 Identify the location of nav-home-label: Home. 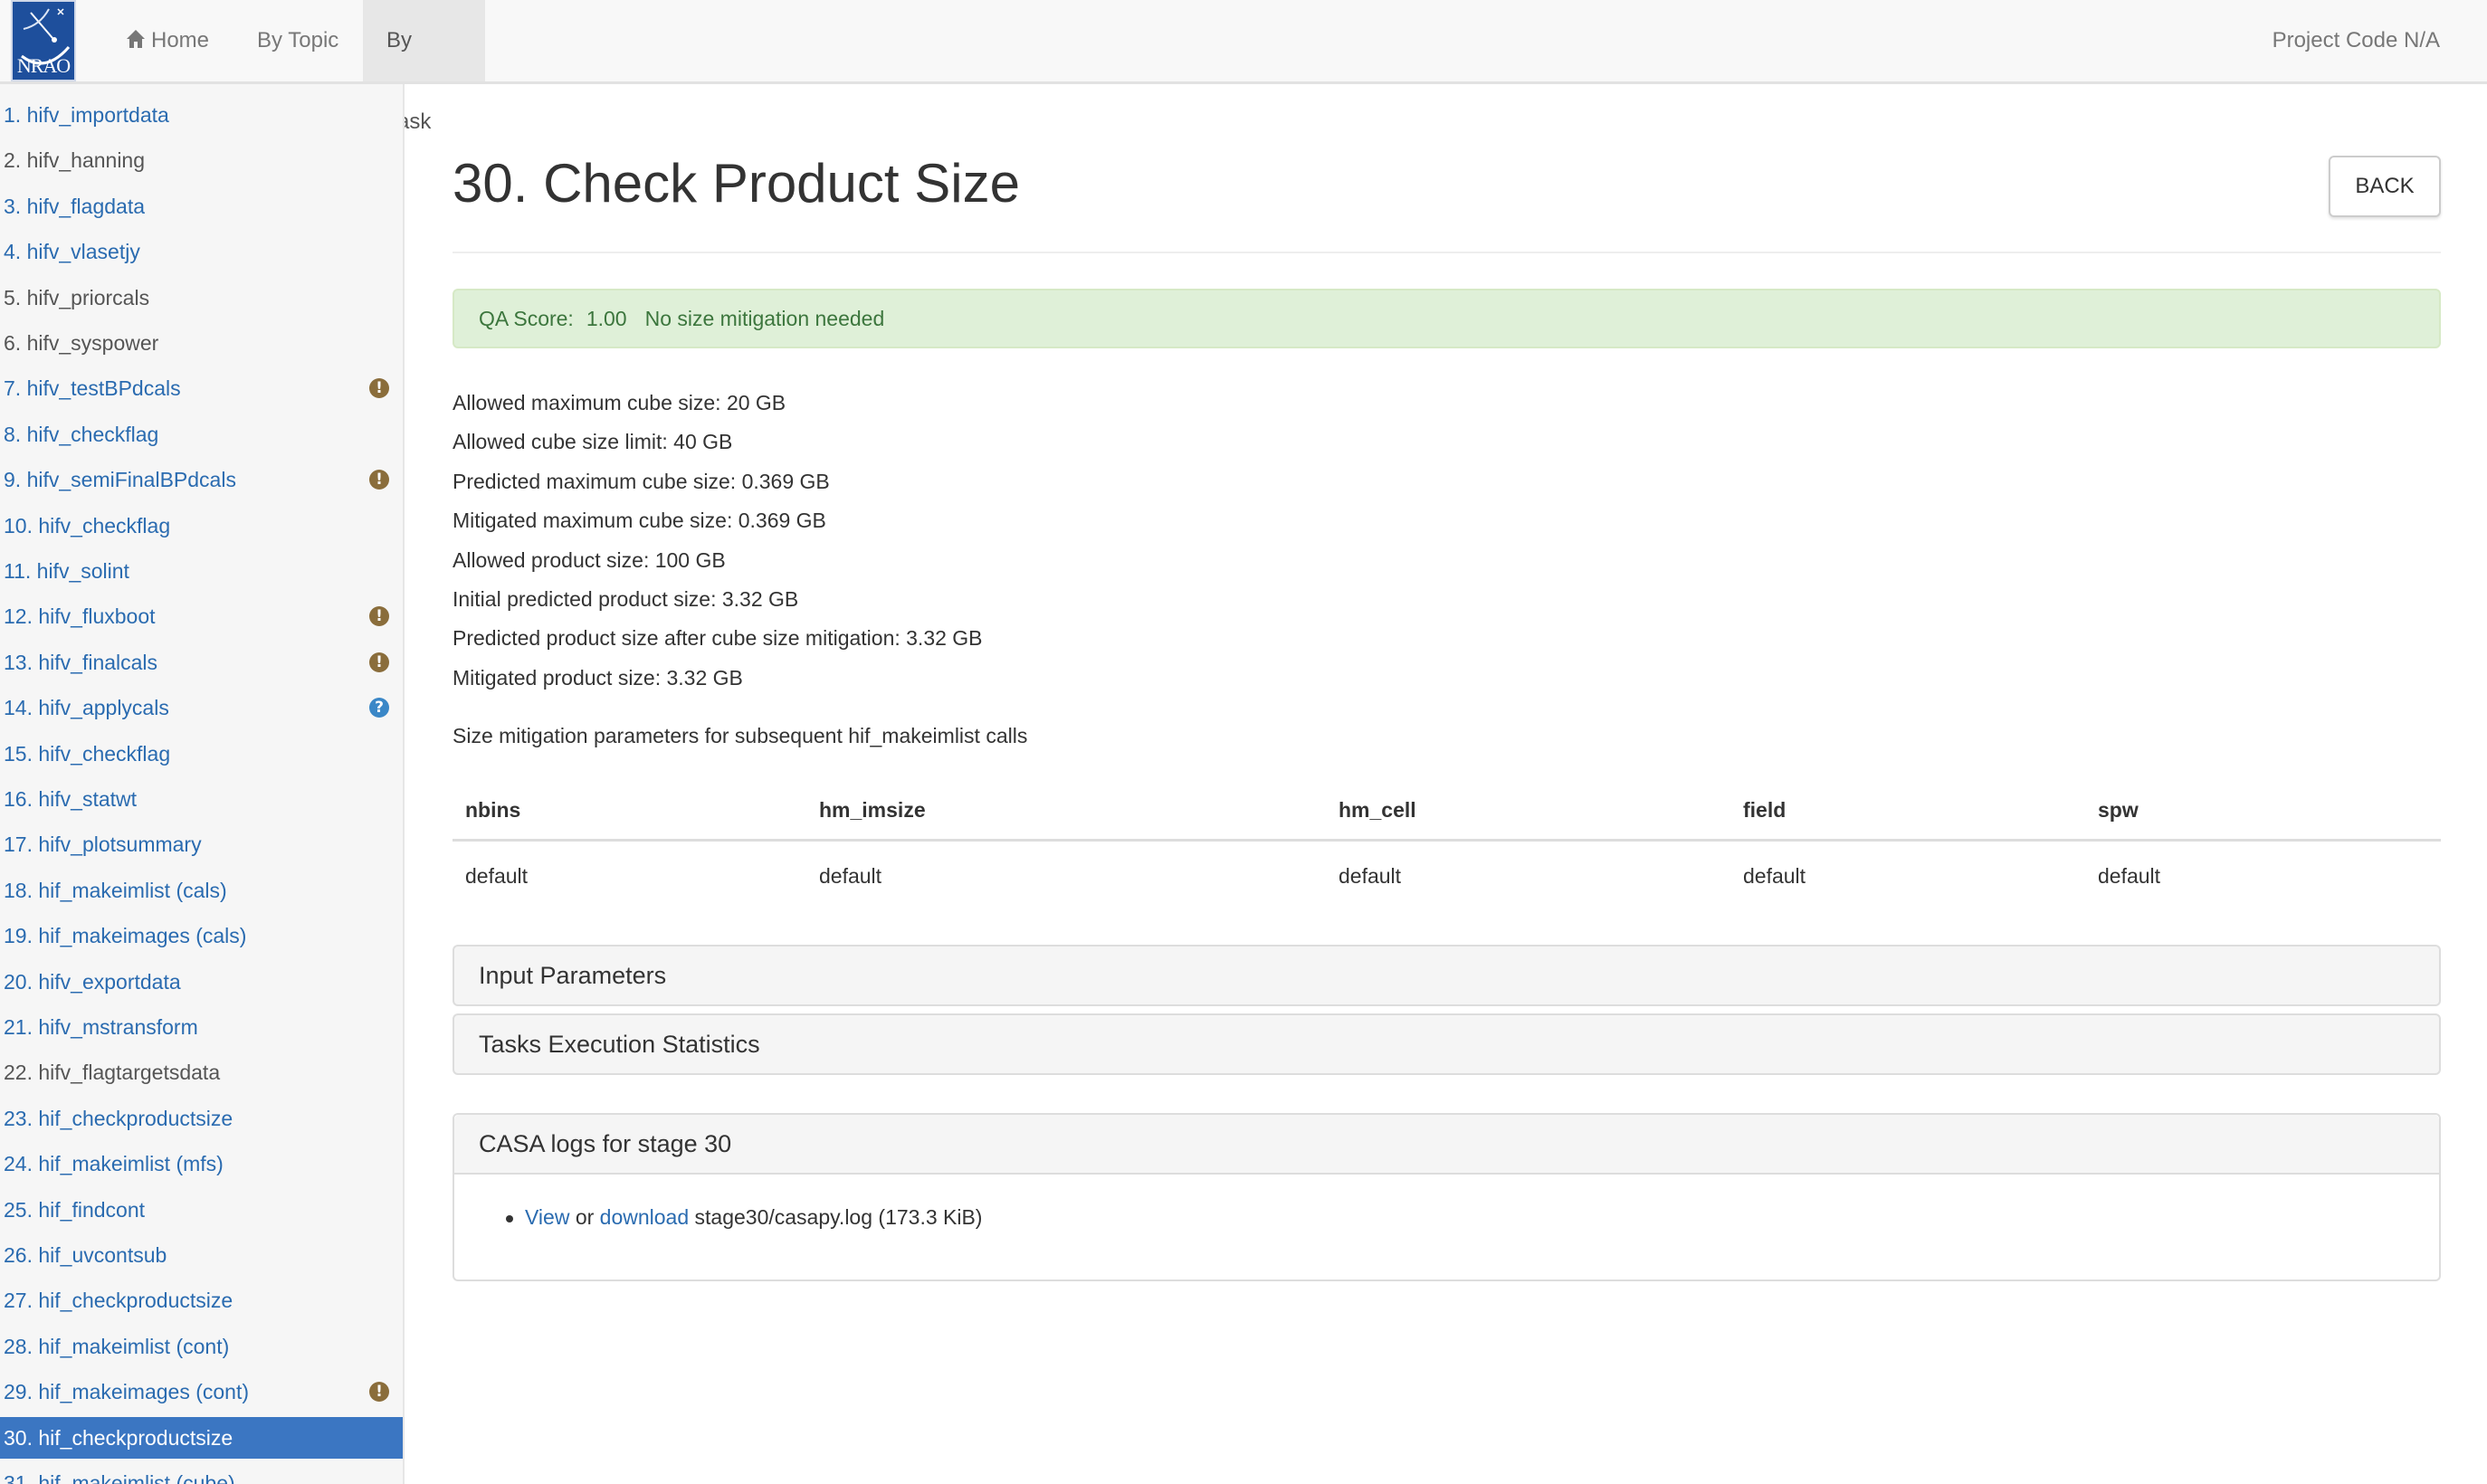
(180, 40).